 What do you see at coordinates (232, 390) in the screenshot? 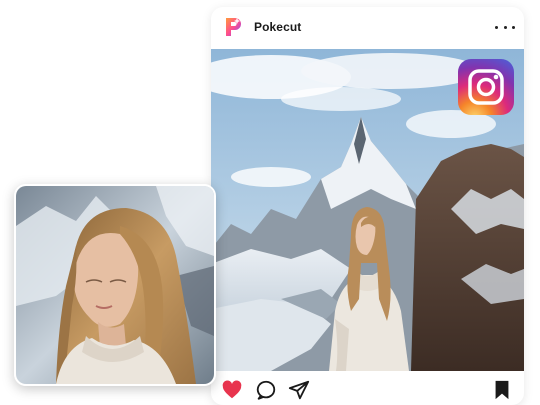
I see `heart-icon` at bounding box center [232, 390].